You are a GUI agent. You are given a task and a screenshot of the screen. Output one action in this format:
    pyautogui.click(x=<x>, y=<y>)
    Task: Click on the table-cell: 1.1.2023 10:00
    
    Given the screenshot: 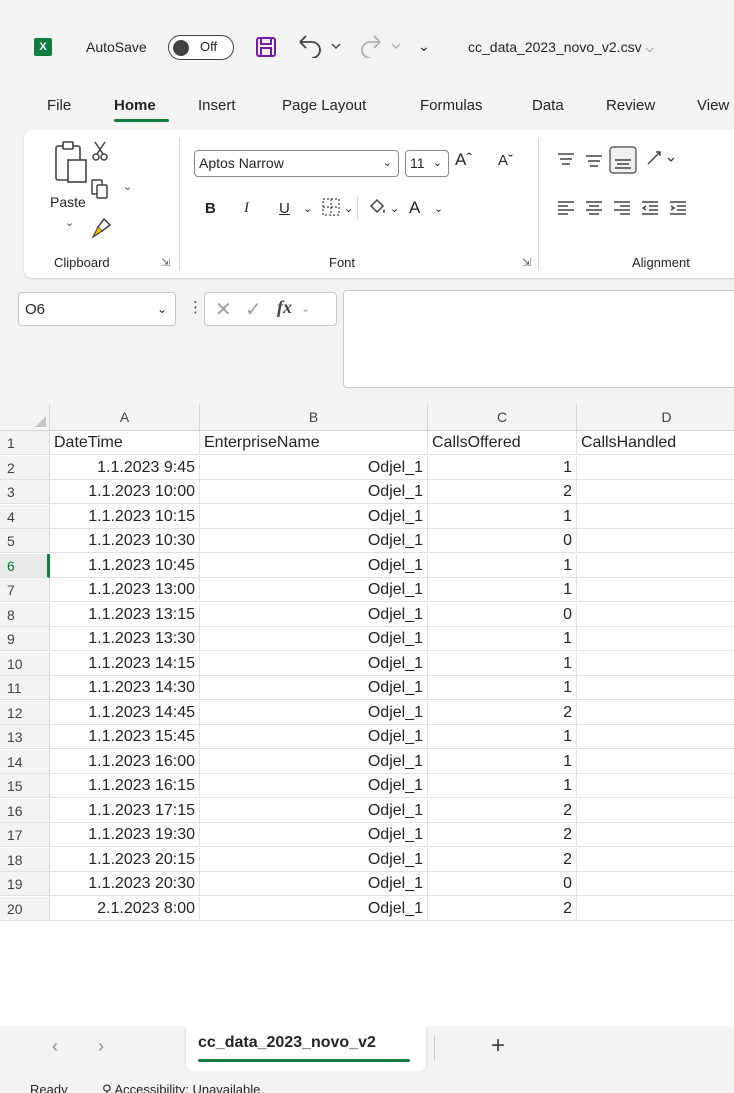 What is the action you would take?
    pyautogui.click(x=125, y=492)
    